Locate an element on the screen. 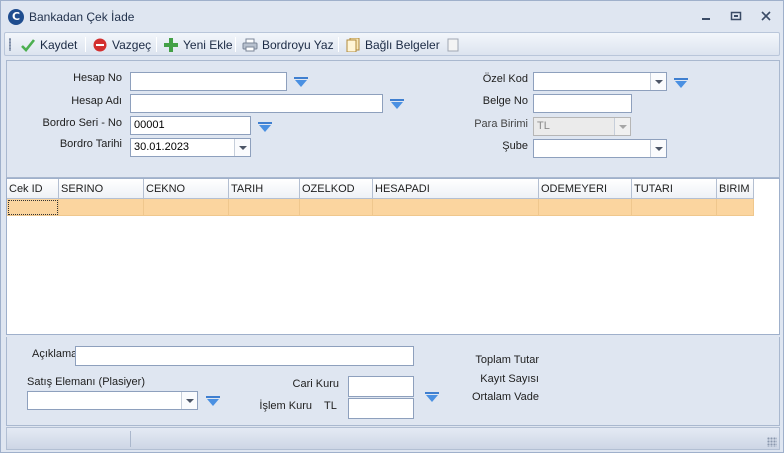 The width and height of the screenshot is (784, 453). minimize-icon is located at coordinates (706, 17).